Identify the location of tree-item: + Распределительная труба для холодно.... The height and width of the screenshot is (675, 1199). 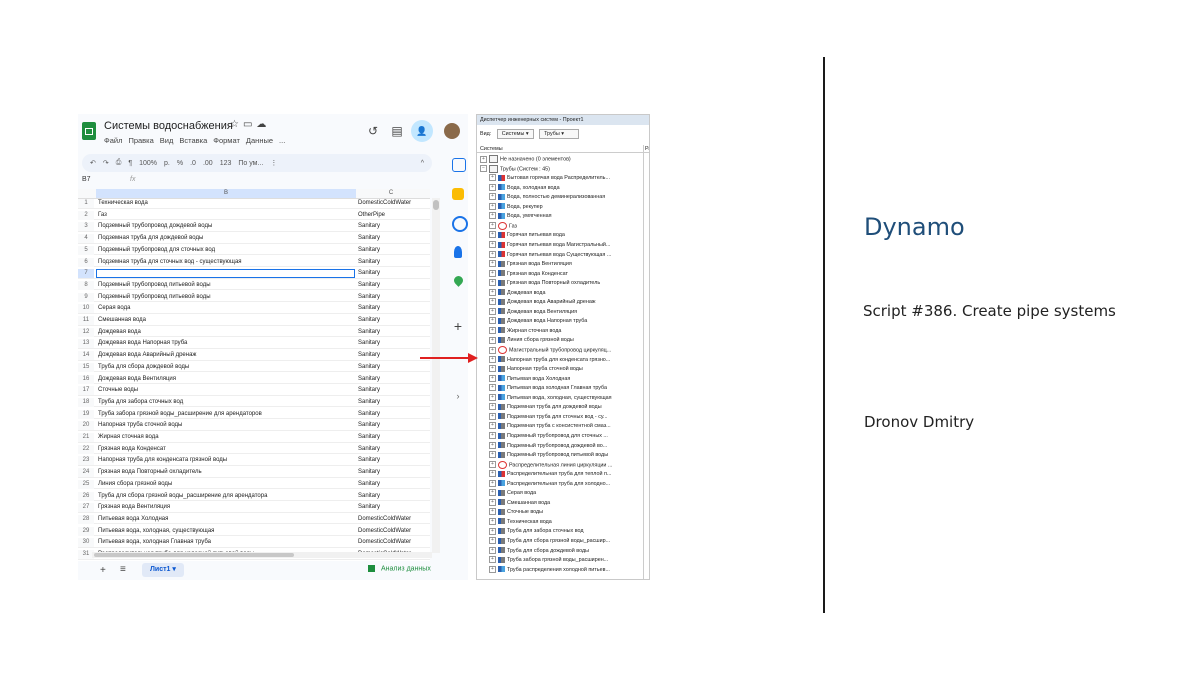
(563, 483).